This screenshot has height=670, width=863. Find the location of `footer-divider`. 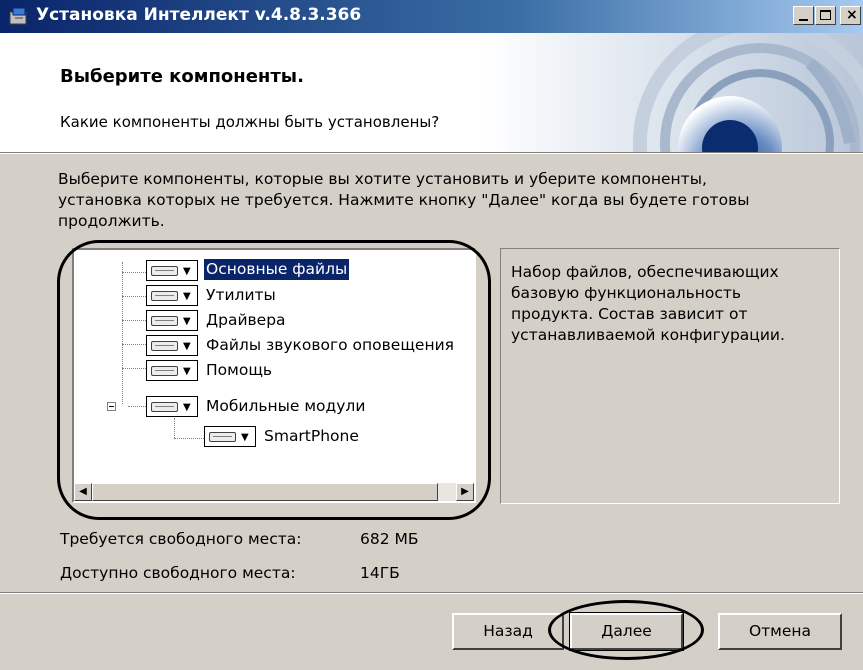

footer-divider is located at coordinates (431, 593).